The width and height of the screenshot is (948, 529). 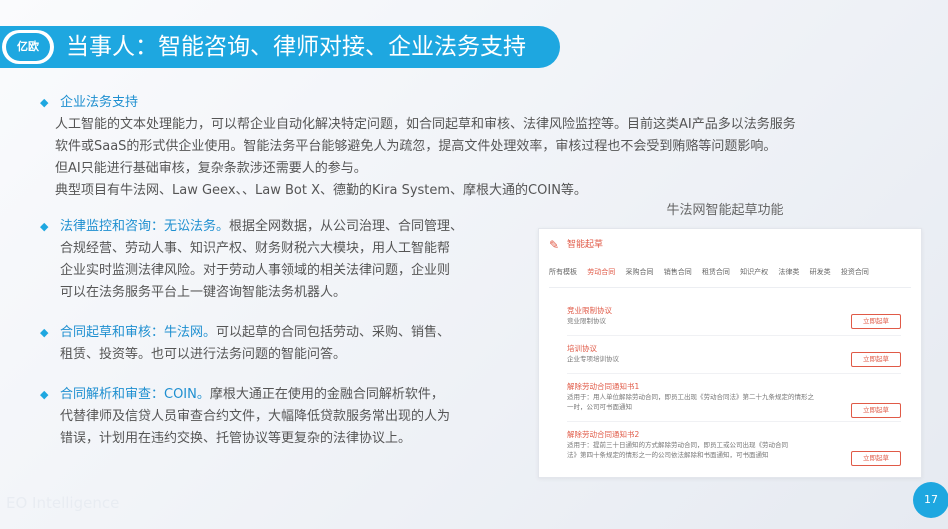 I want to click on body-line: 可以起草的合同包括劳动、采购、销售、, so click(x=333, y=332).